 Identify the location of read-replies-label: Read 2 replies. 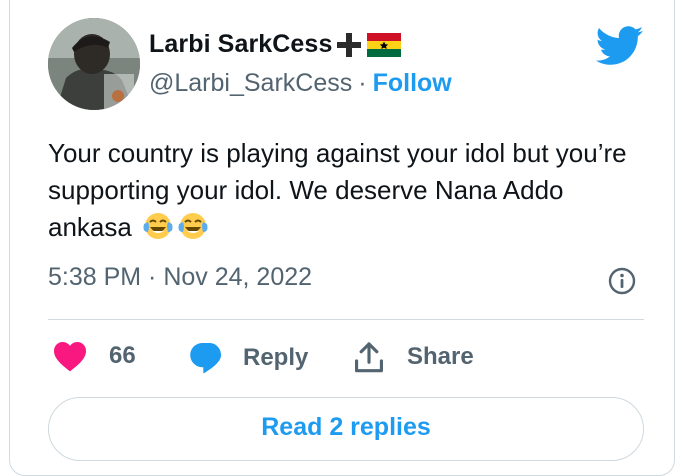
(346, 426).